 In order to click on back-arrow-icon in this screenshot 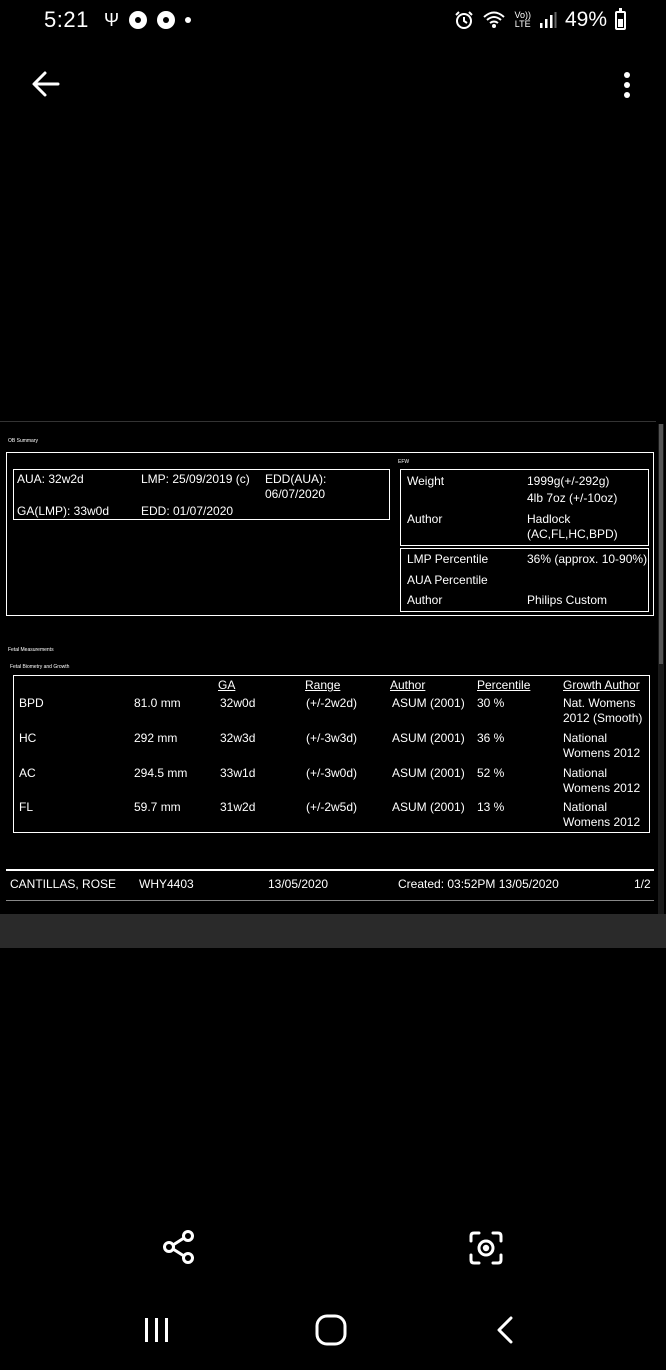, I will do `click(46, 84)`.